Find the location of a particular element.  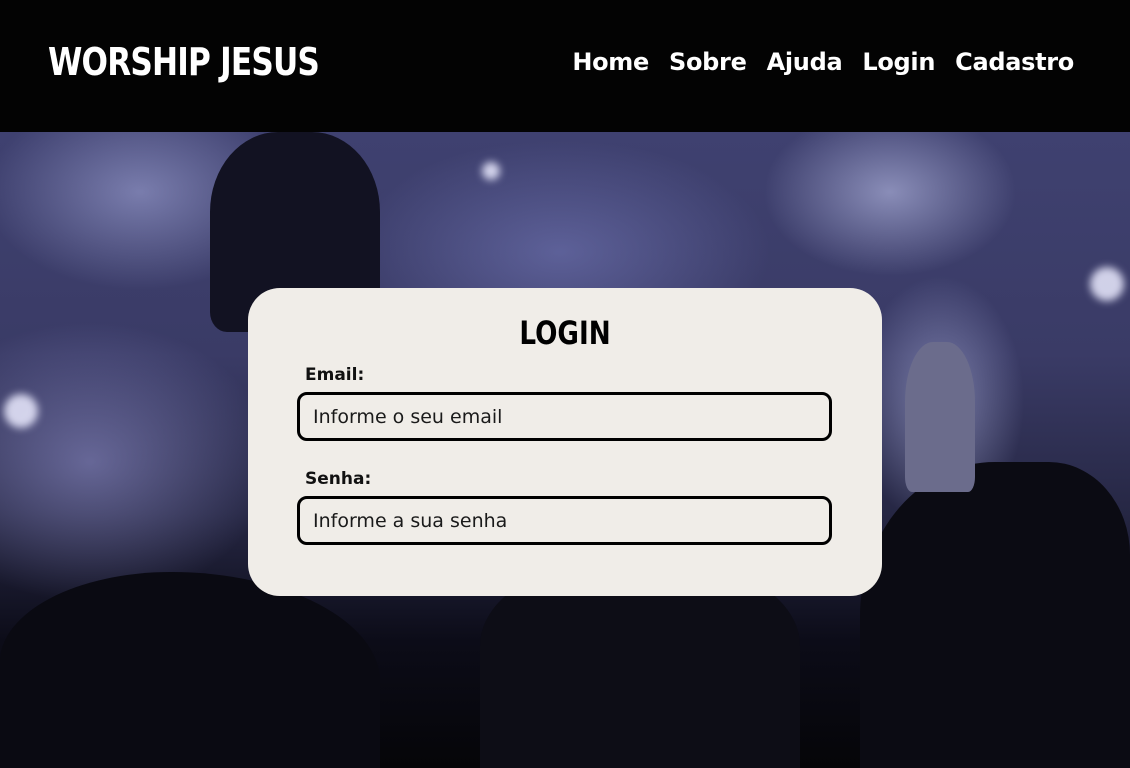

nav-link-login: Login is located at coordinates (898, 62).